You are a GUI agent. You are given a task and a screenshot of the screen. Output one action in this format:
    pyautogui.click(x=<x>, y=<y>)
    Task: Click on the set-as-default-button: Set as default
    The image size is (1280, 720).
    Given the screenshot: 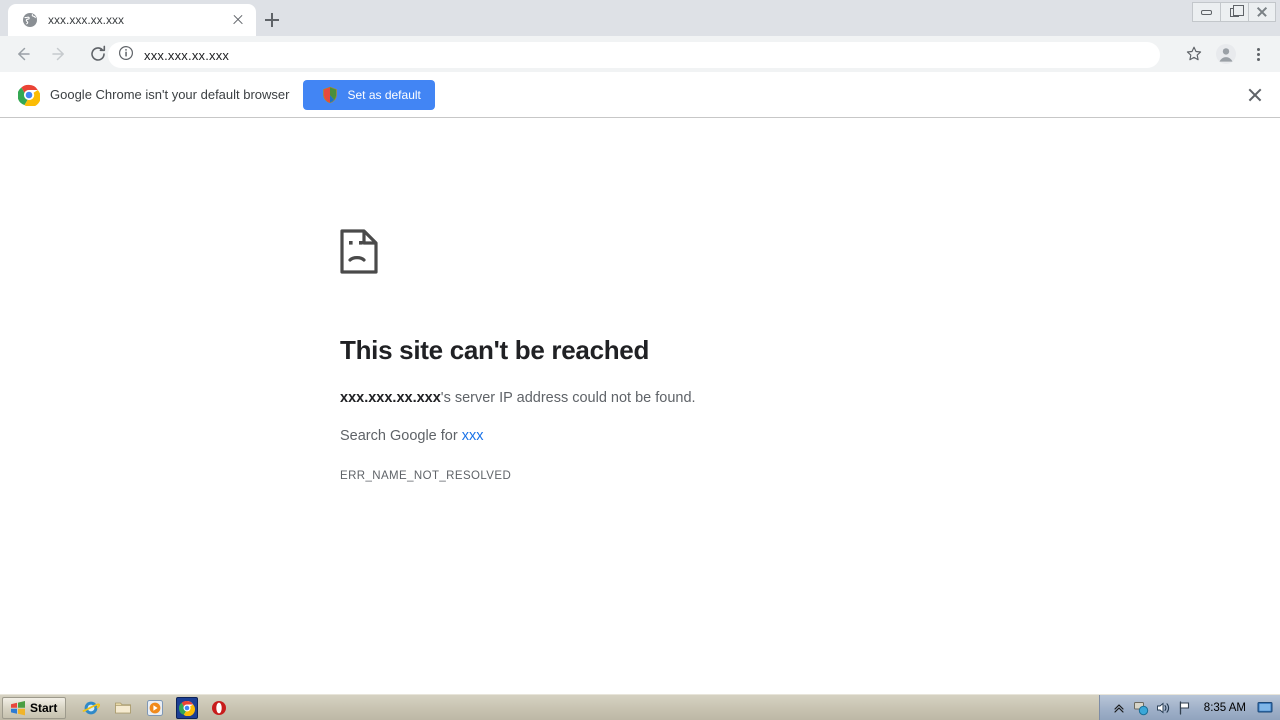 What is the action you would take?
    pyautogui.click(x=369, y=94)
    